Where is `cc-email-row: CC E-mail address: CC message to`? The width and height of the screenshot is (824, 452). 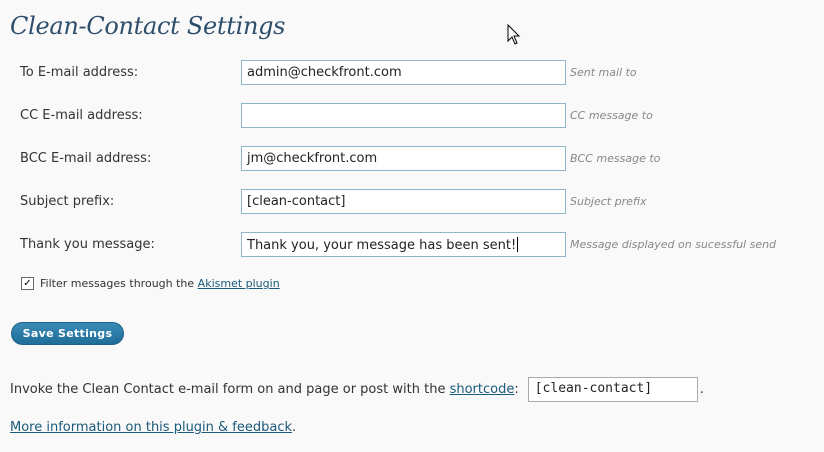 cc-email-row: CC E-mail address: CC message to is located at coordinates (412, 116).